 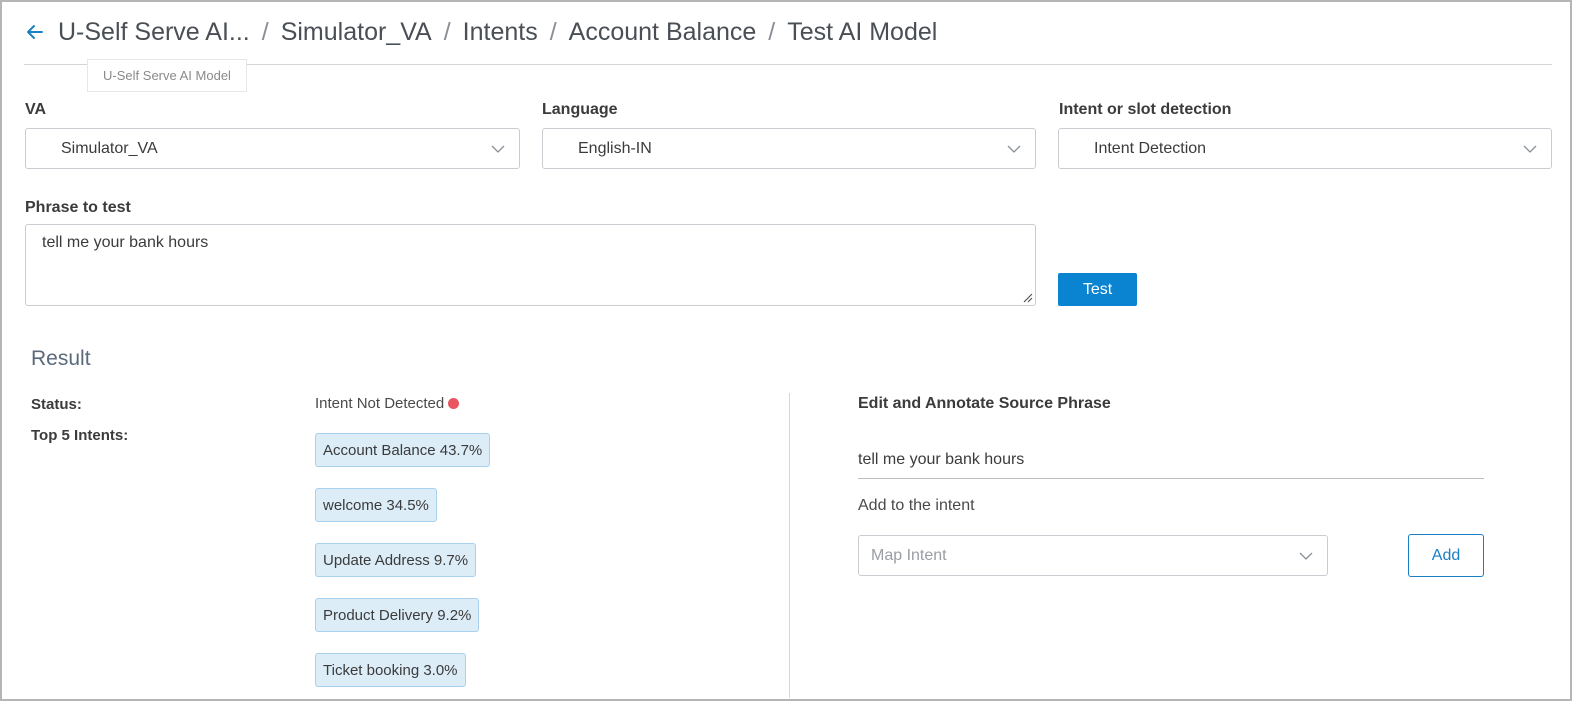 I want to click on detection-label: Intent or slot detection, so click(x=1145, y=109).